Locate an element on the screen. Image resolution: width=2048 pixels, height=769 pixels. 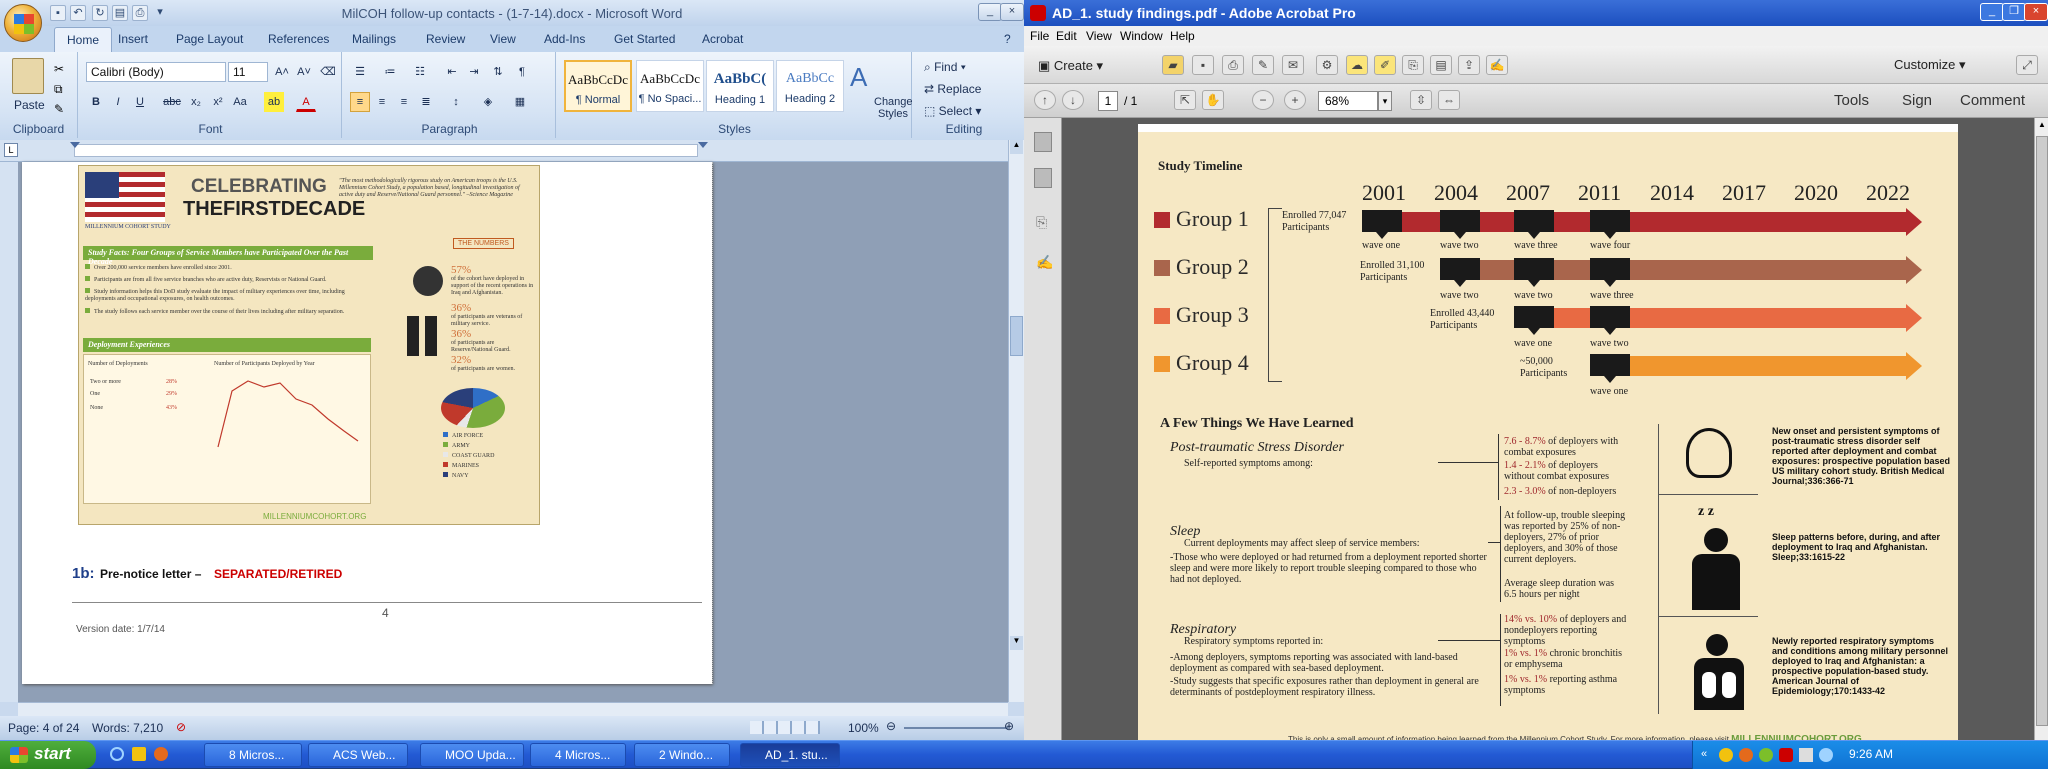
strikethrough-button: abc is located at coordinates (172, 102).